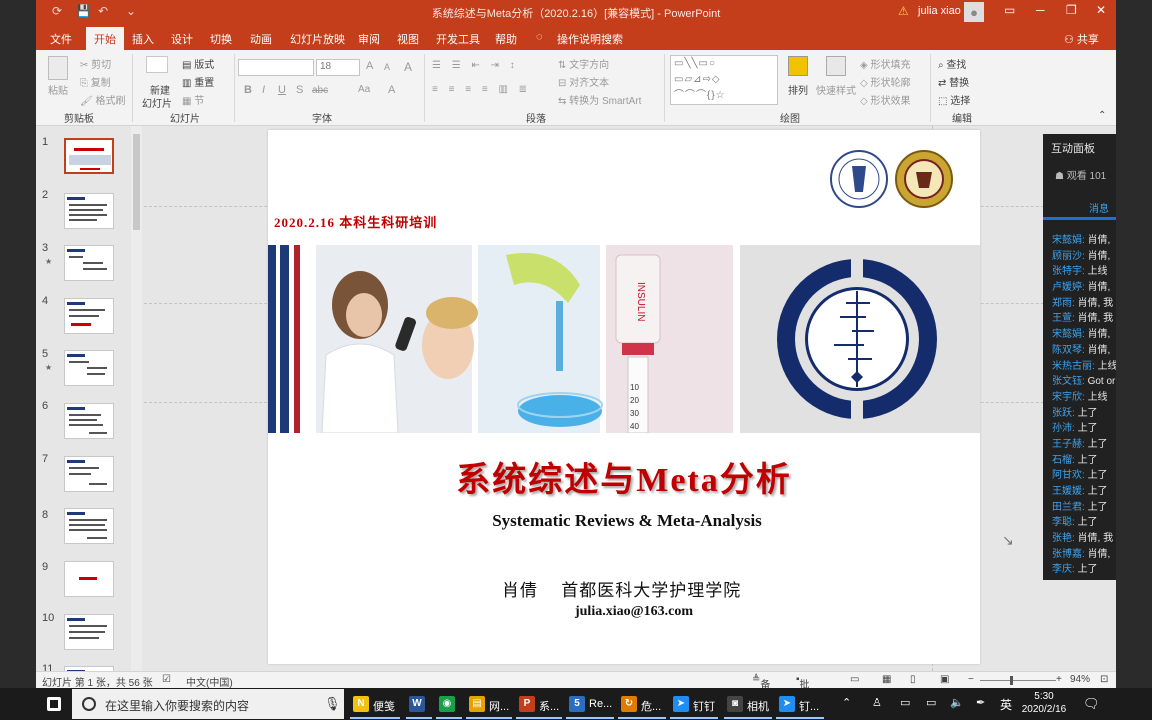 The image size is (1152, 720). What do you see at coordinates (221, 39) in the screenshot?
I see `tab-transitions: 切换` at bounding box center [221, 39].